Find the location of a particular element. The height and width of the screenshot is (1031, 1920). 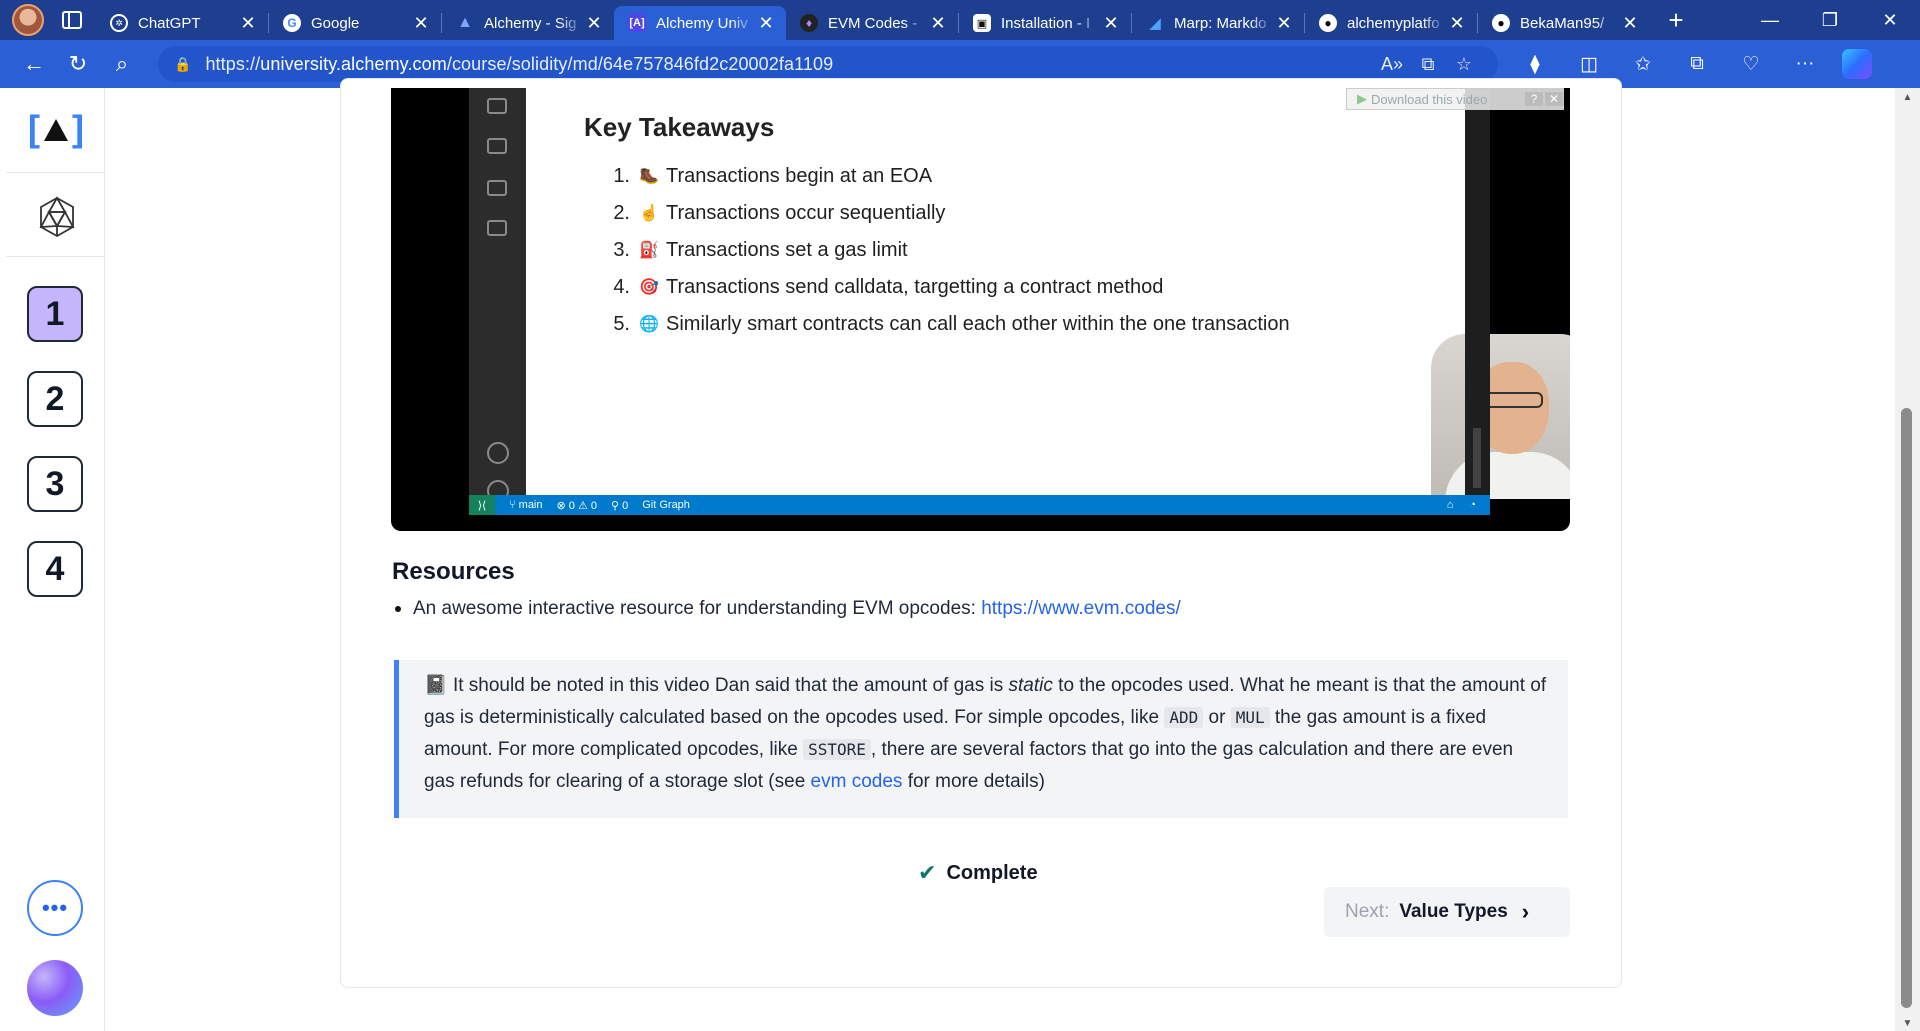

scroll-down-icon: ▼ is located at coordinates (1907, 1023).